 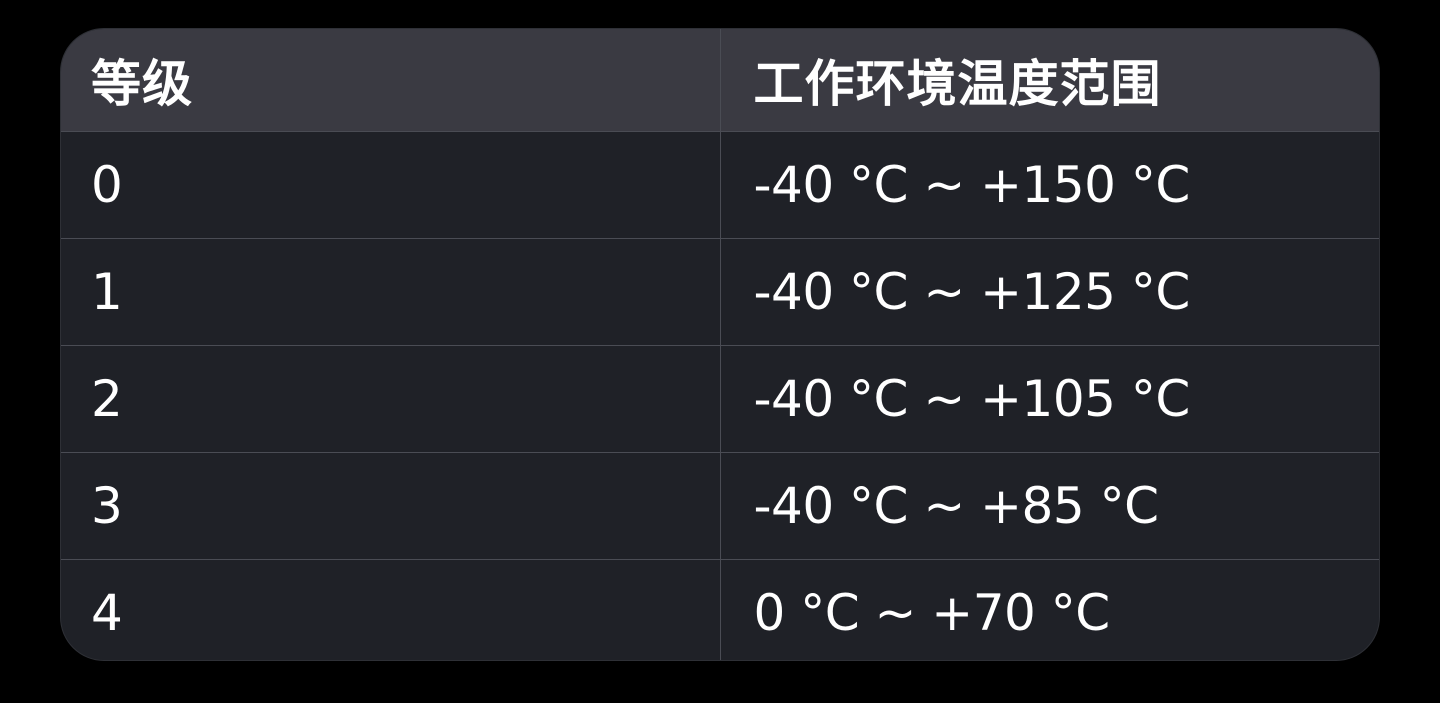 What do you see at coordinates (391, 399) in the screenshot?
I see `grade-cell: 2` at bounding box center [391, 399].